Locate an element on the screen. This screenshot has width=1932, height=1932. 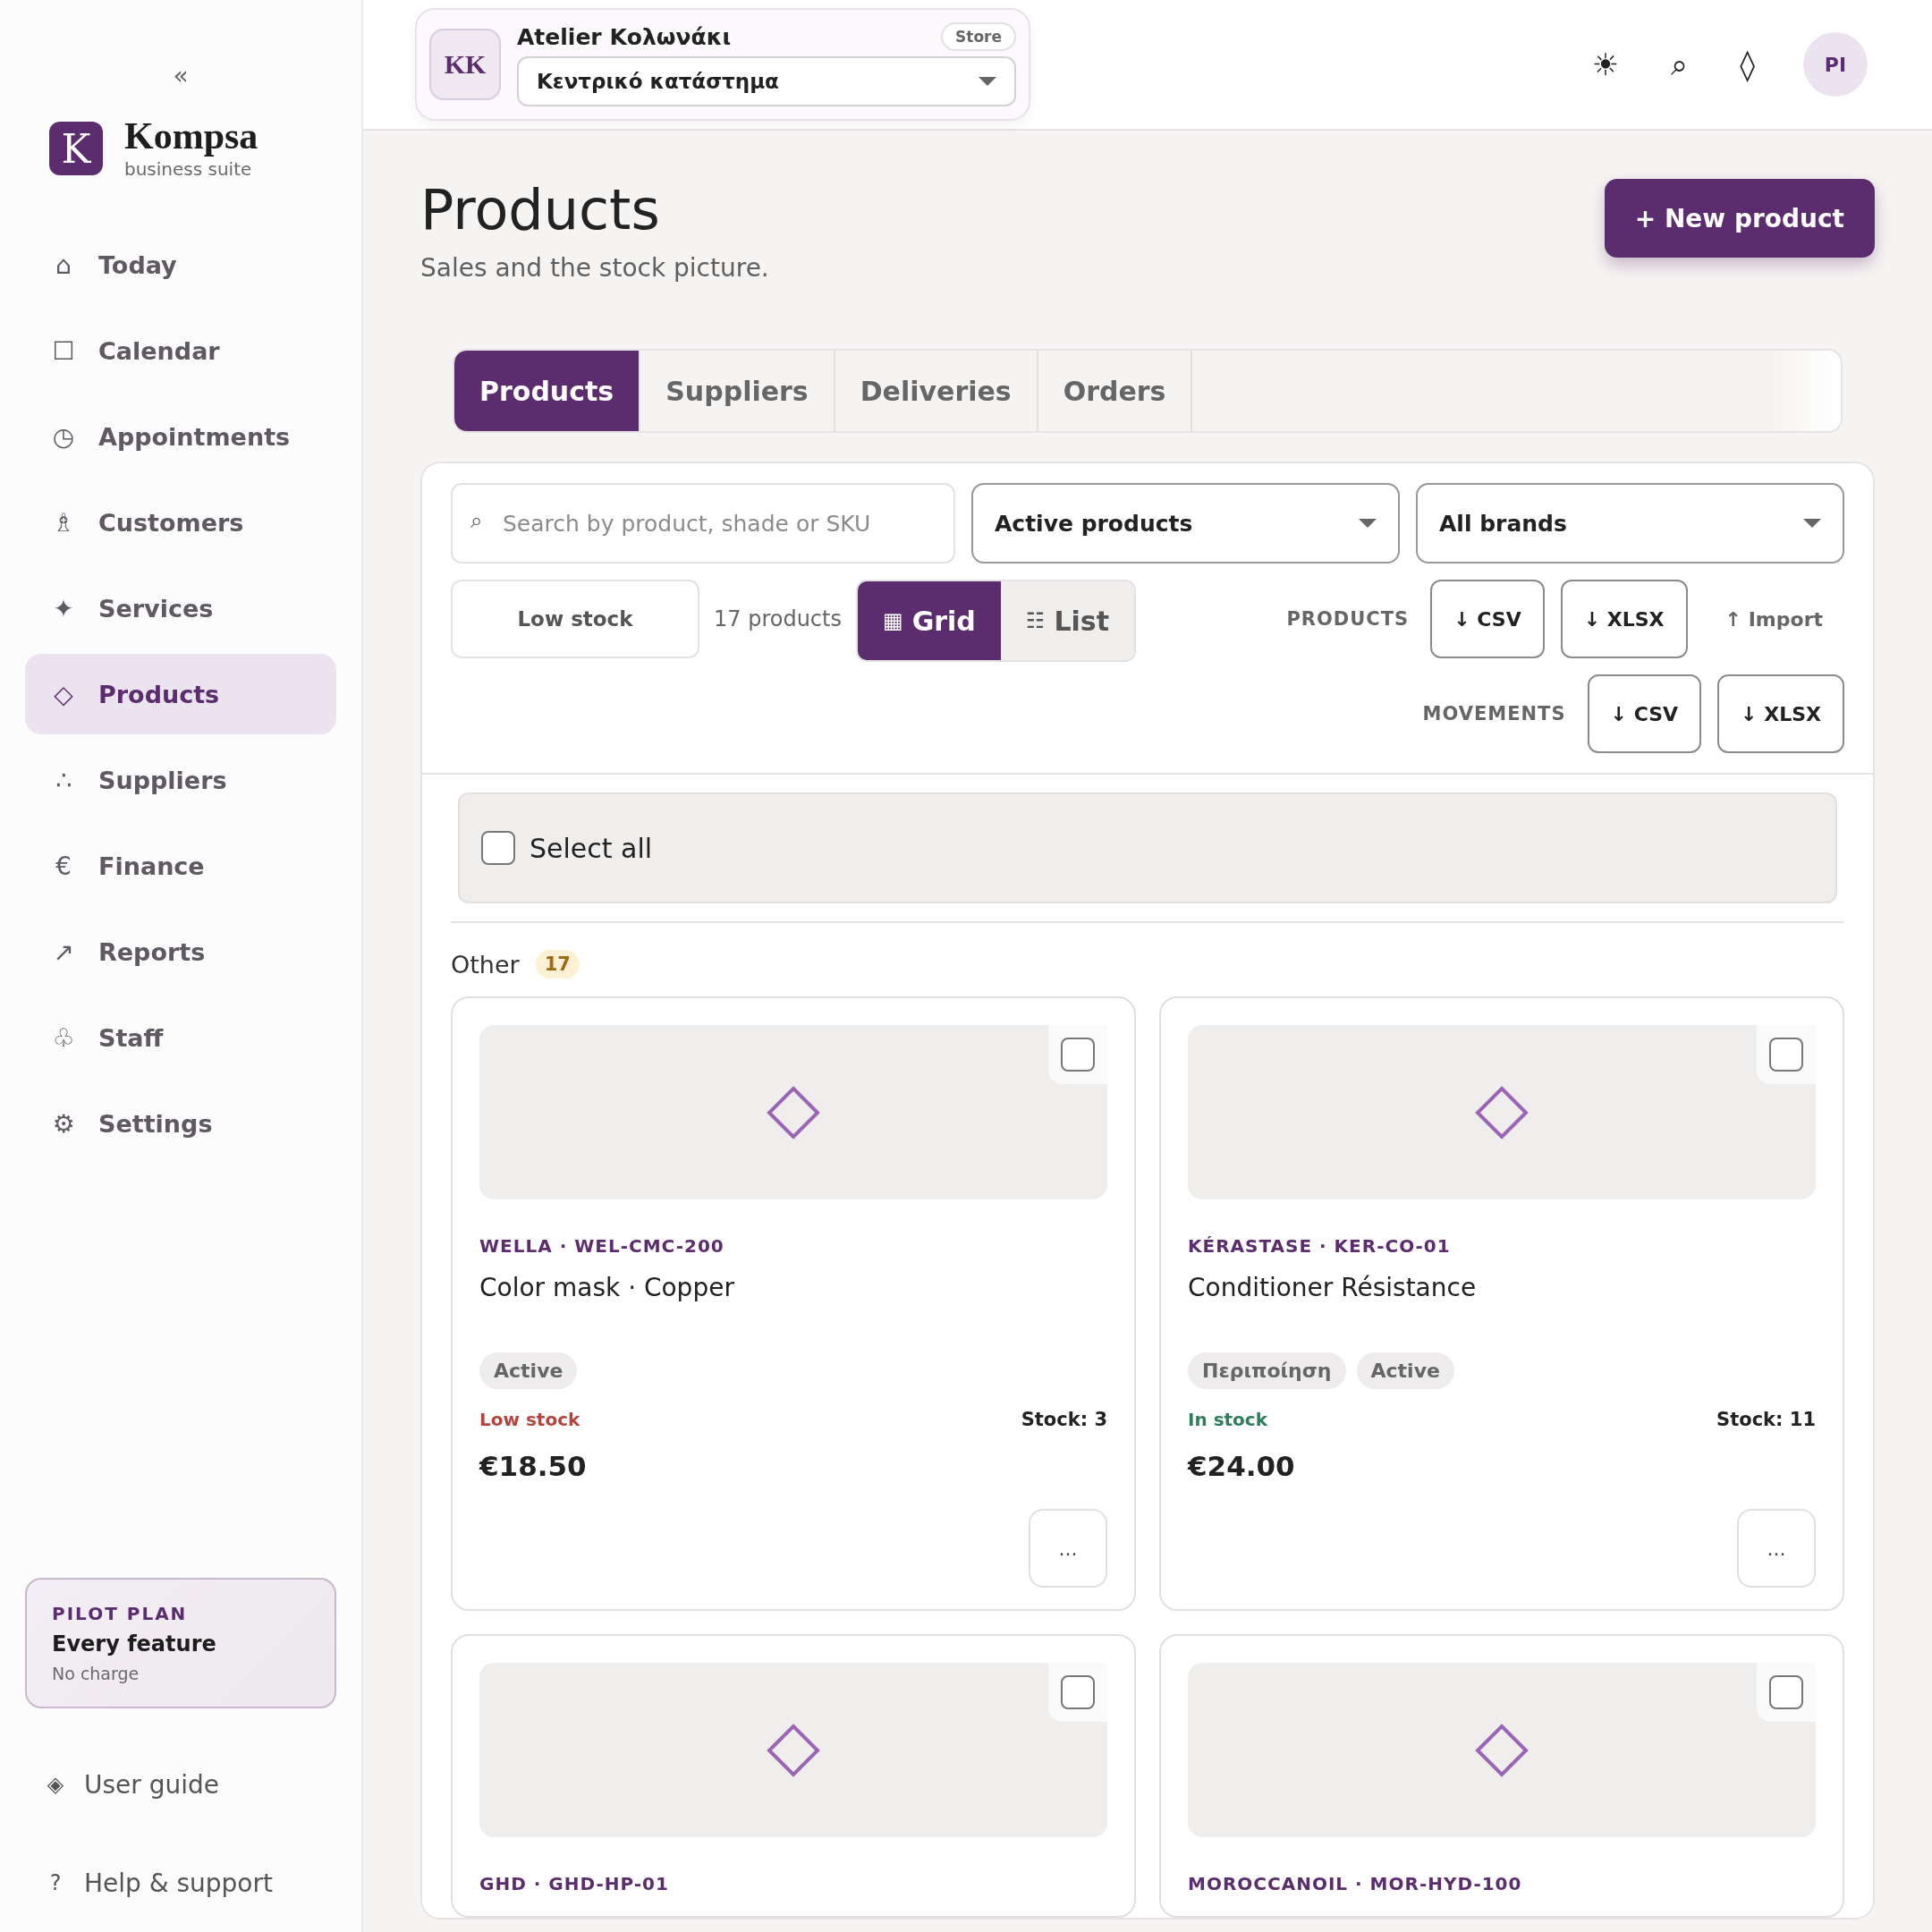
nav-icon: ♗ is located at coordinates (63, 522).